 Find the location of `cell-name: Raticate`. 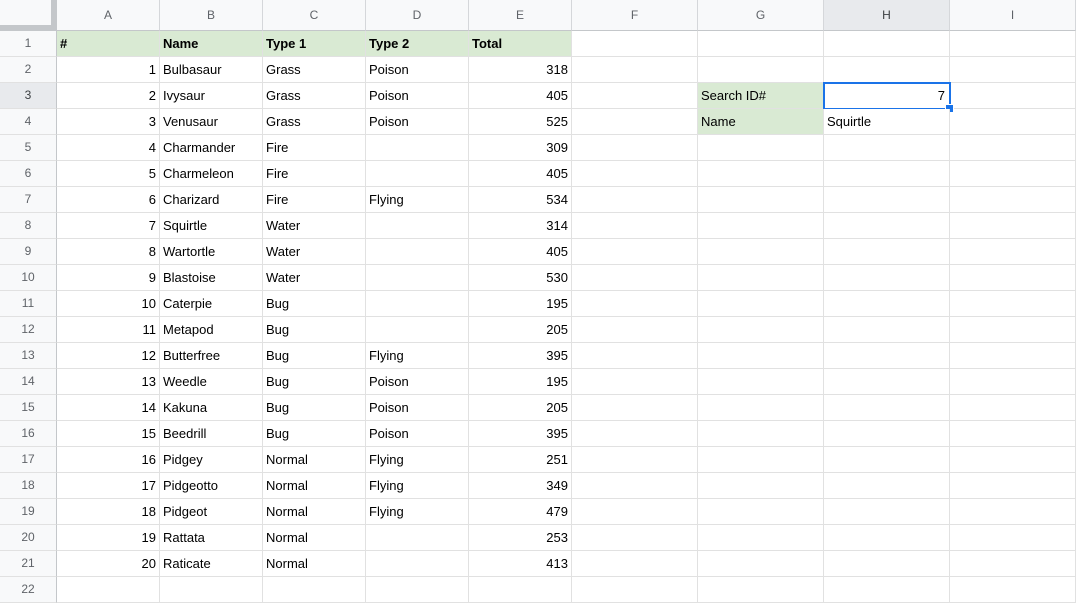

cell-name: Raticate is located at coordinates (211, 564).